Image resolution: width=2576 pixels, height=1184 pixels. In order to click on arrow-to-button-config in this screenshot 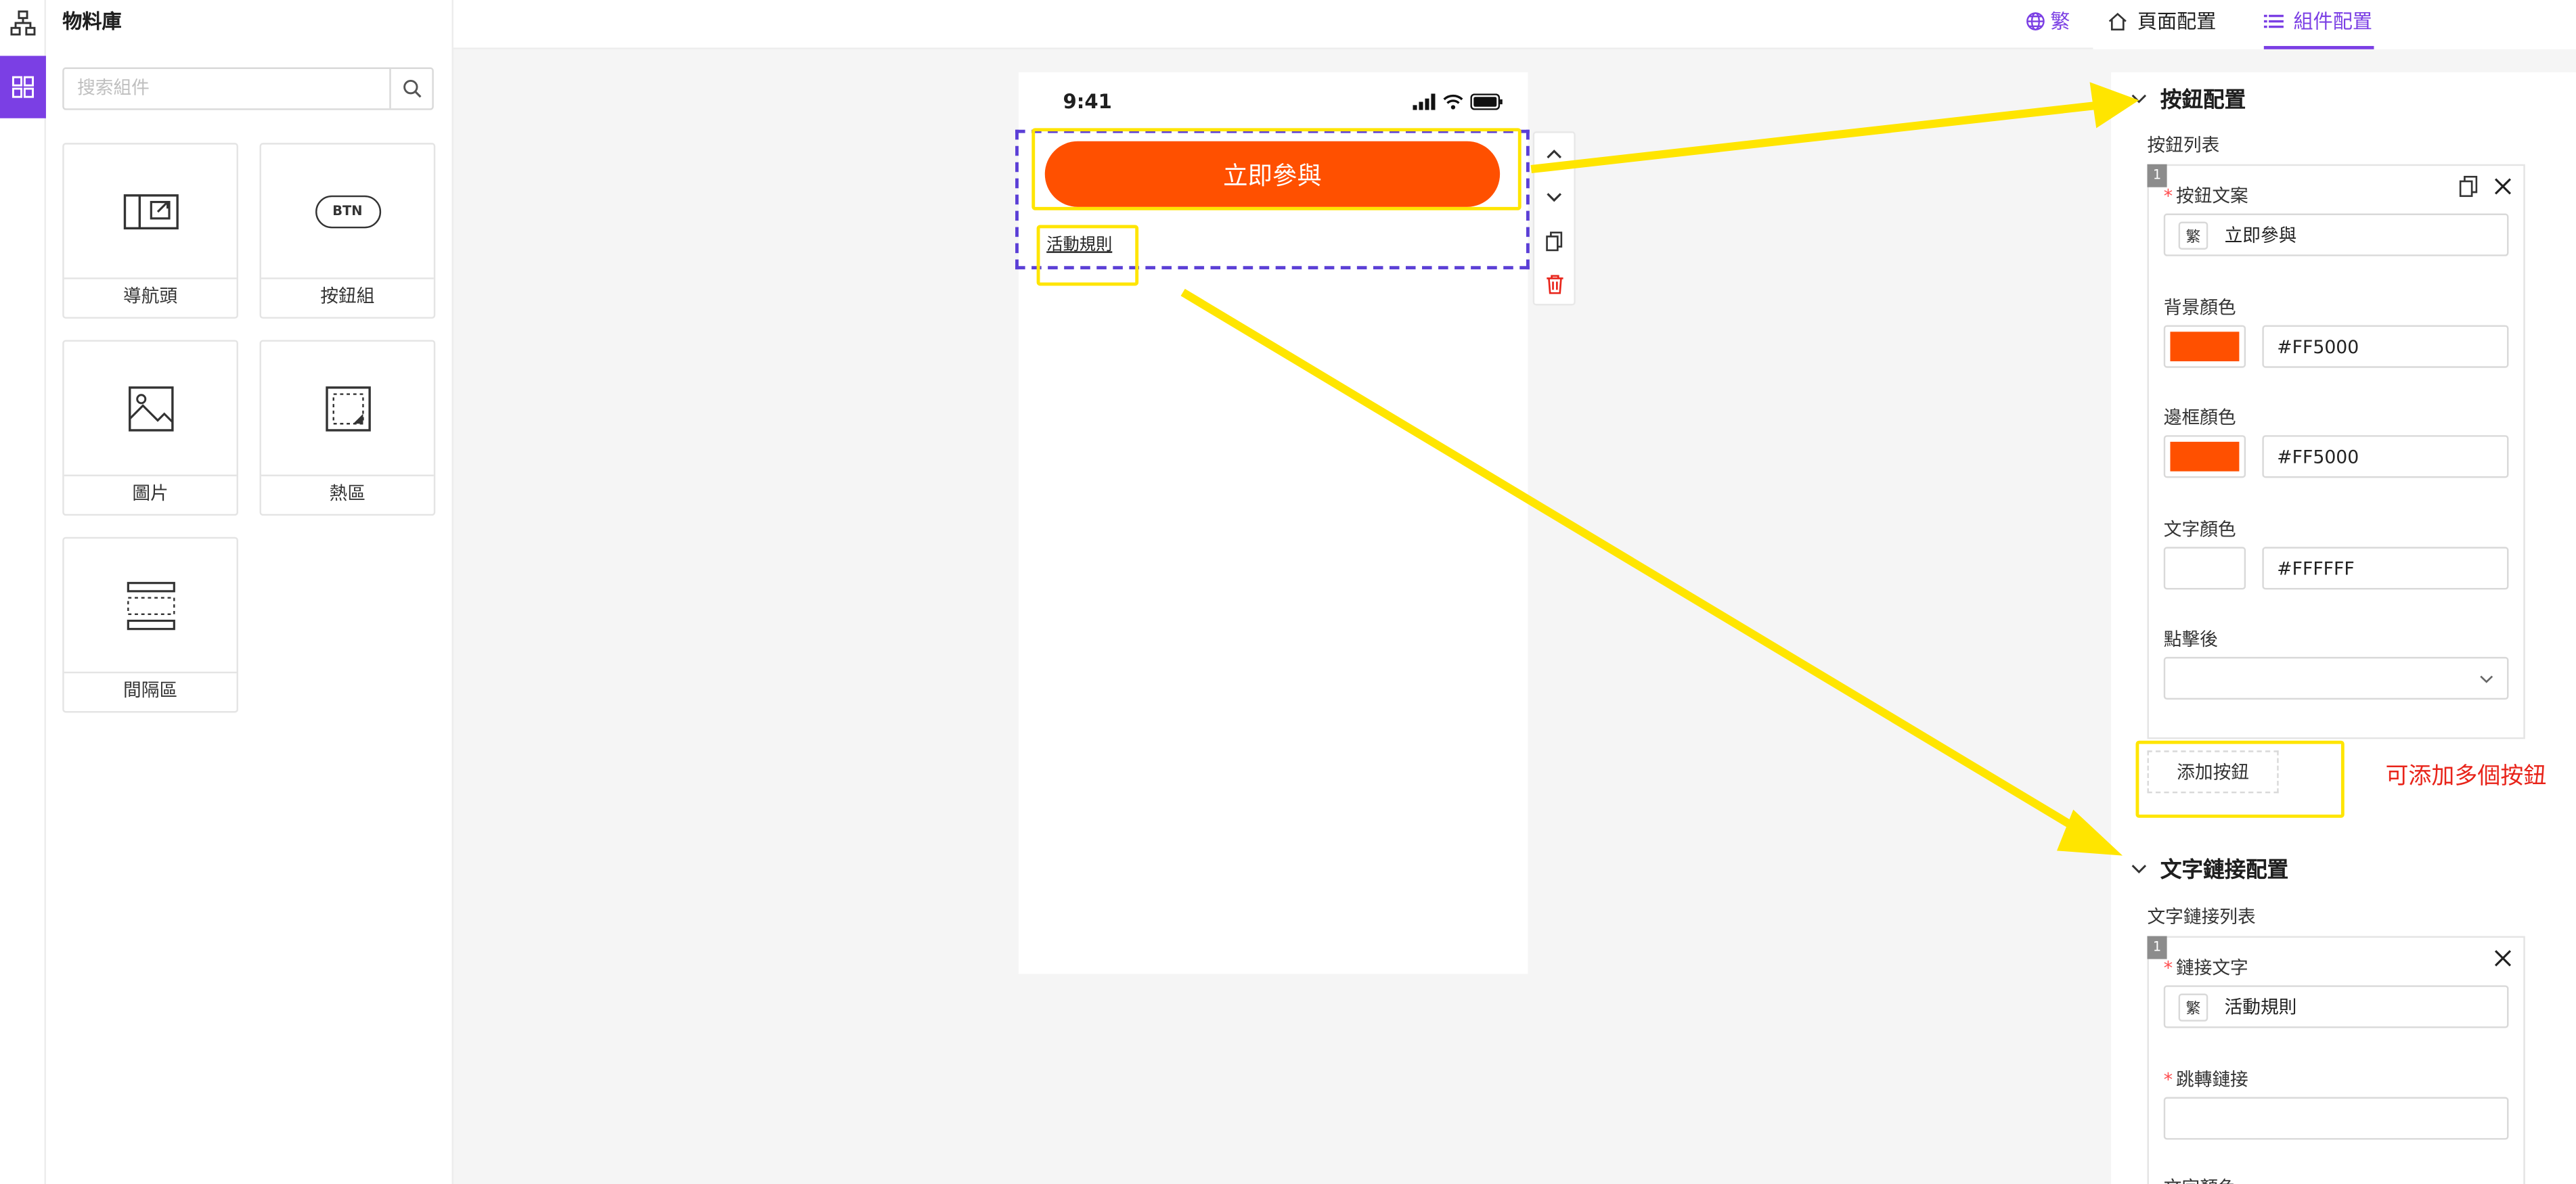, I will do `click(1815, 137)`.